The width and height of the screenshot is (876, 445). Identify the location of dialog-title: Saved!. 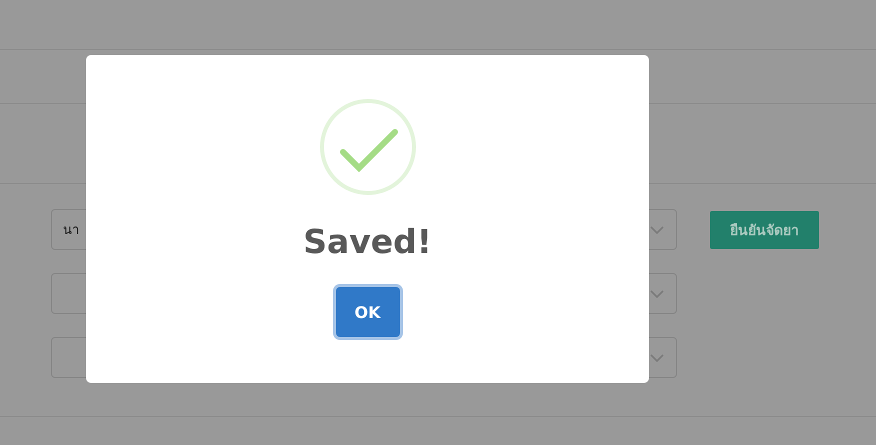
(367, 241).